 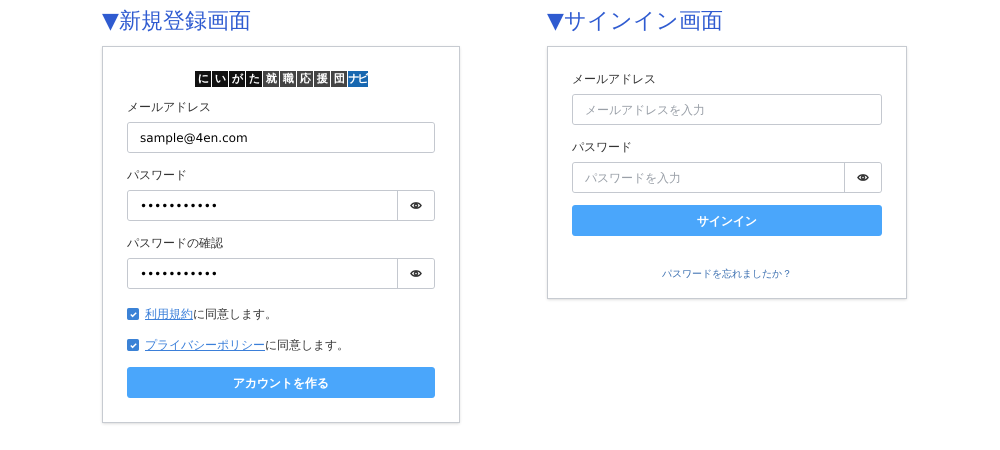 What do you see at coordinates (288, 79) in the screenshot?
I see `logo-tile: 職` at bounding box center [288, 79].